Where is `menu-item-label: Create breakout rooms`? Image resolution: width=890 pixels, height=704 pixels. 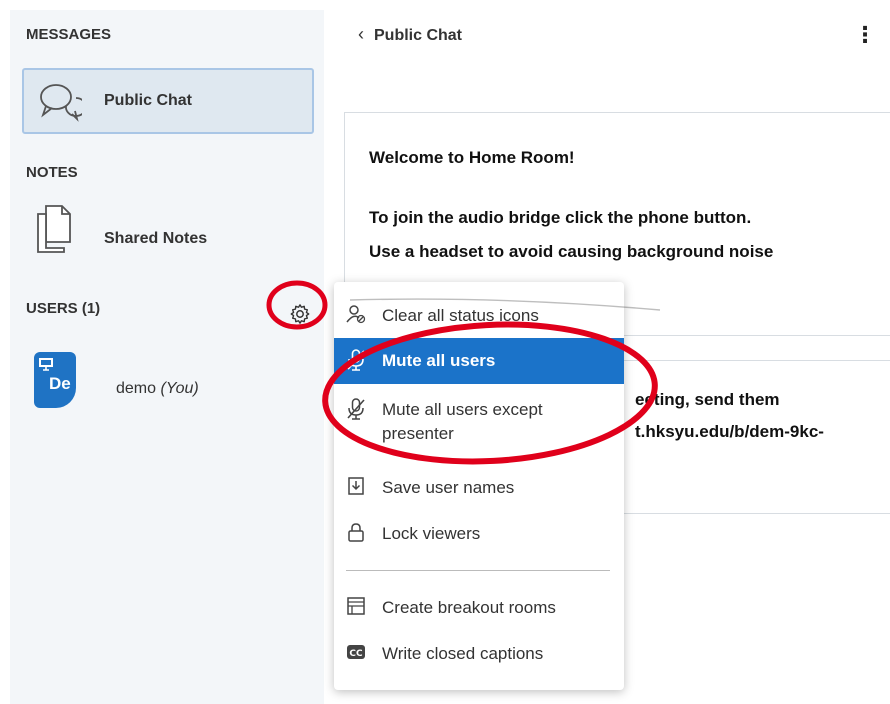
menu-item-label: Create breakout rooms is located at coordinates (469, 607).